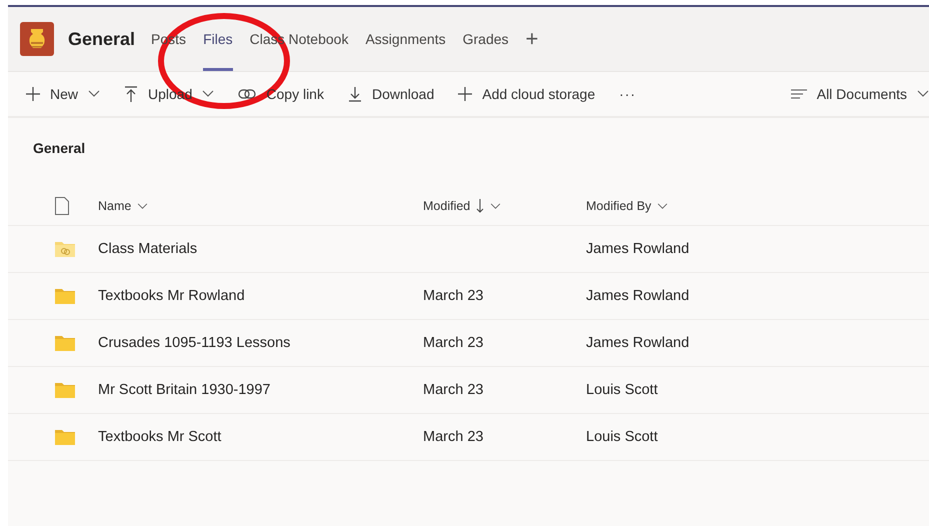 The width and height of the screenshot is (929, 526). I want to click on tab: Assignments, so click(405, 39).